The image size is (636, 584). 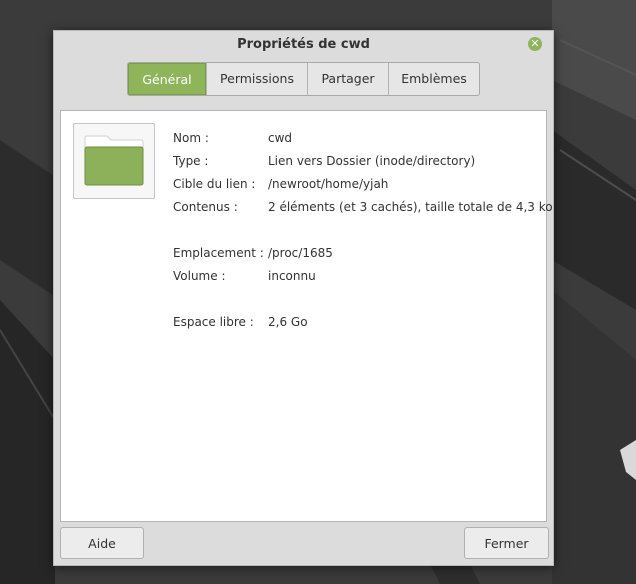 I want to click on tab-bar: Général Permissions Partager Emblèmes, so click(x=303, y=79).